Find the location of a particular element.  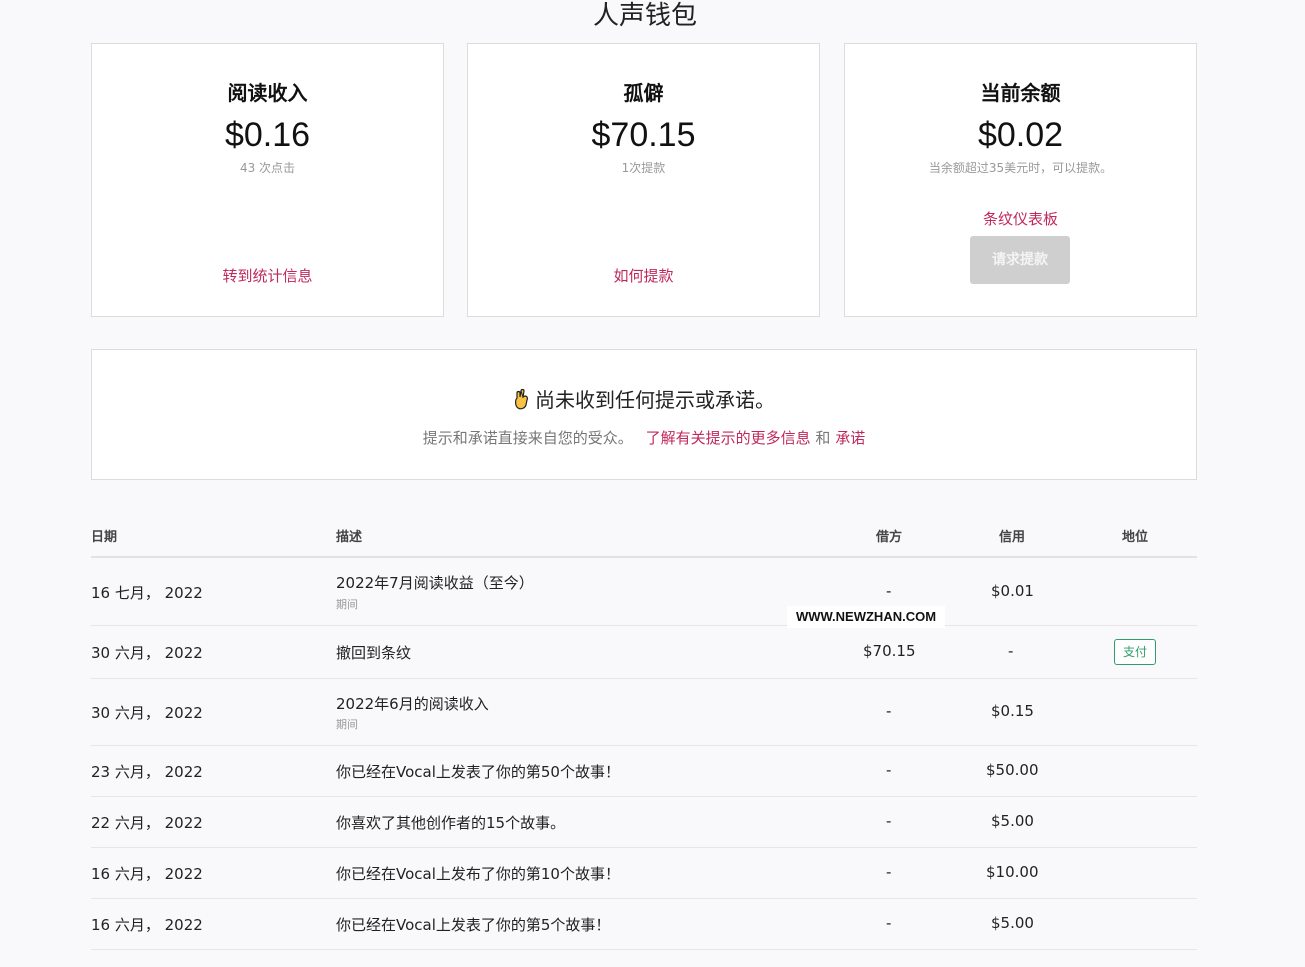

card-subtext: 1次提款 is located at coordinates (643, 168).